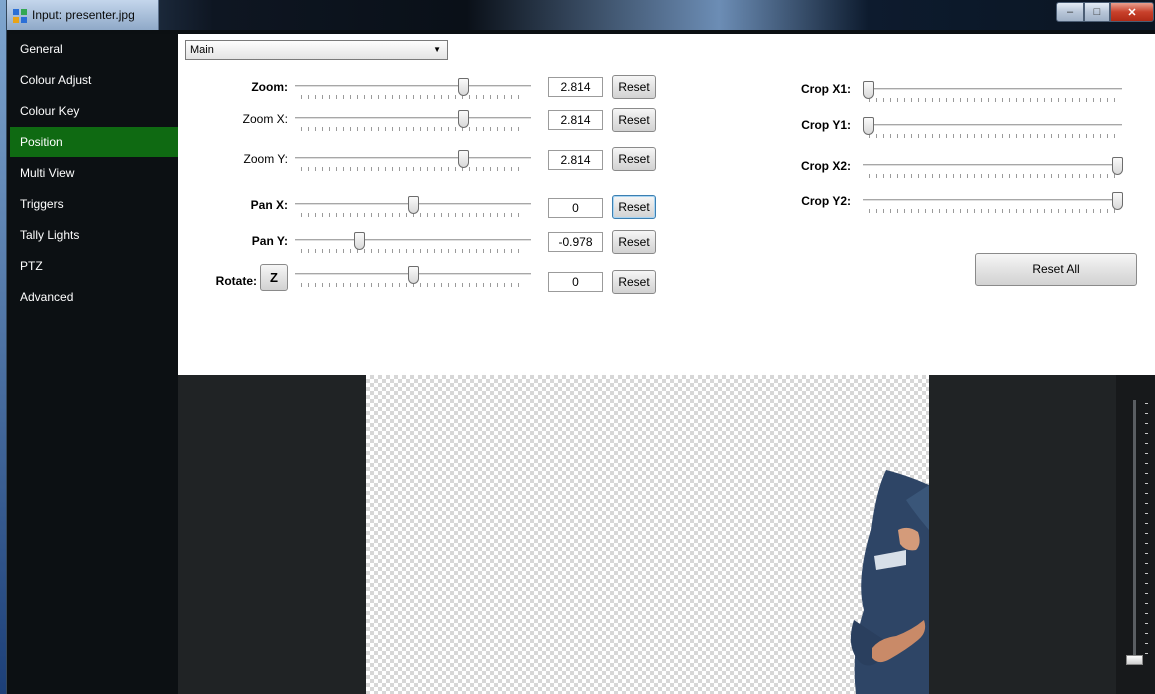 The height and width of the screenshot is (694, 1155). What do you see at coordinates (634, 207) in the screenshot?
I see `pan-x-reset-button: Reset` at bounding box center [634, 207].